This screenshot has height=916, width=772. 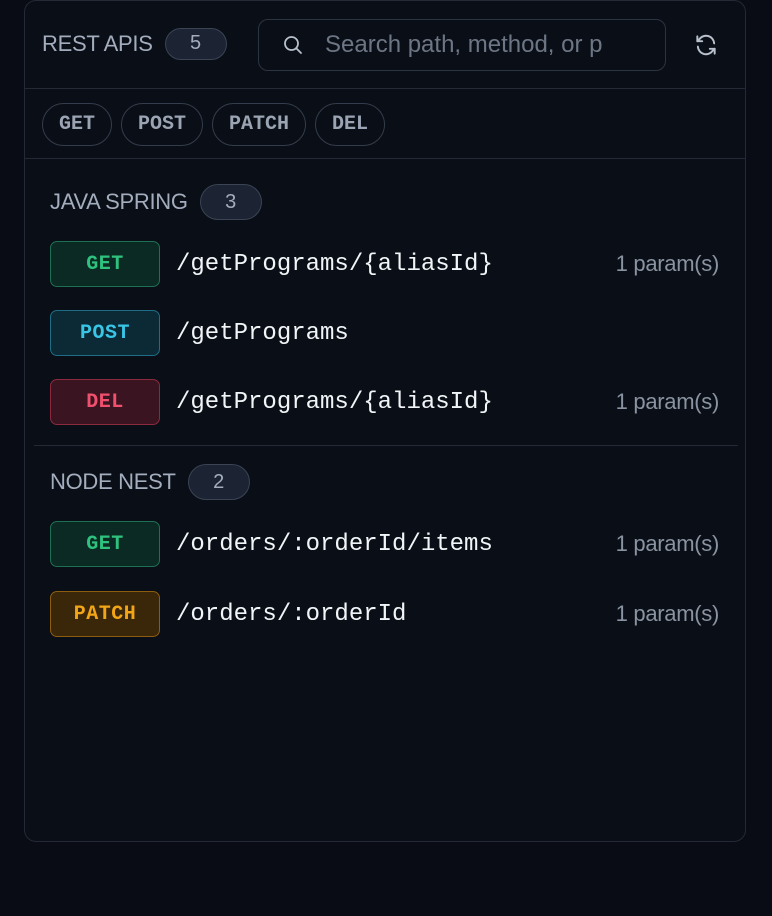 I want to click on group-header-node-nest: NODE NEST 2, so click(x=137, y=482).